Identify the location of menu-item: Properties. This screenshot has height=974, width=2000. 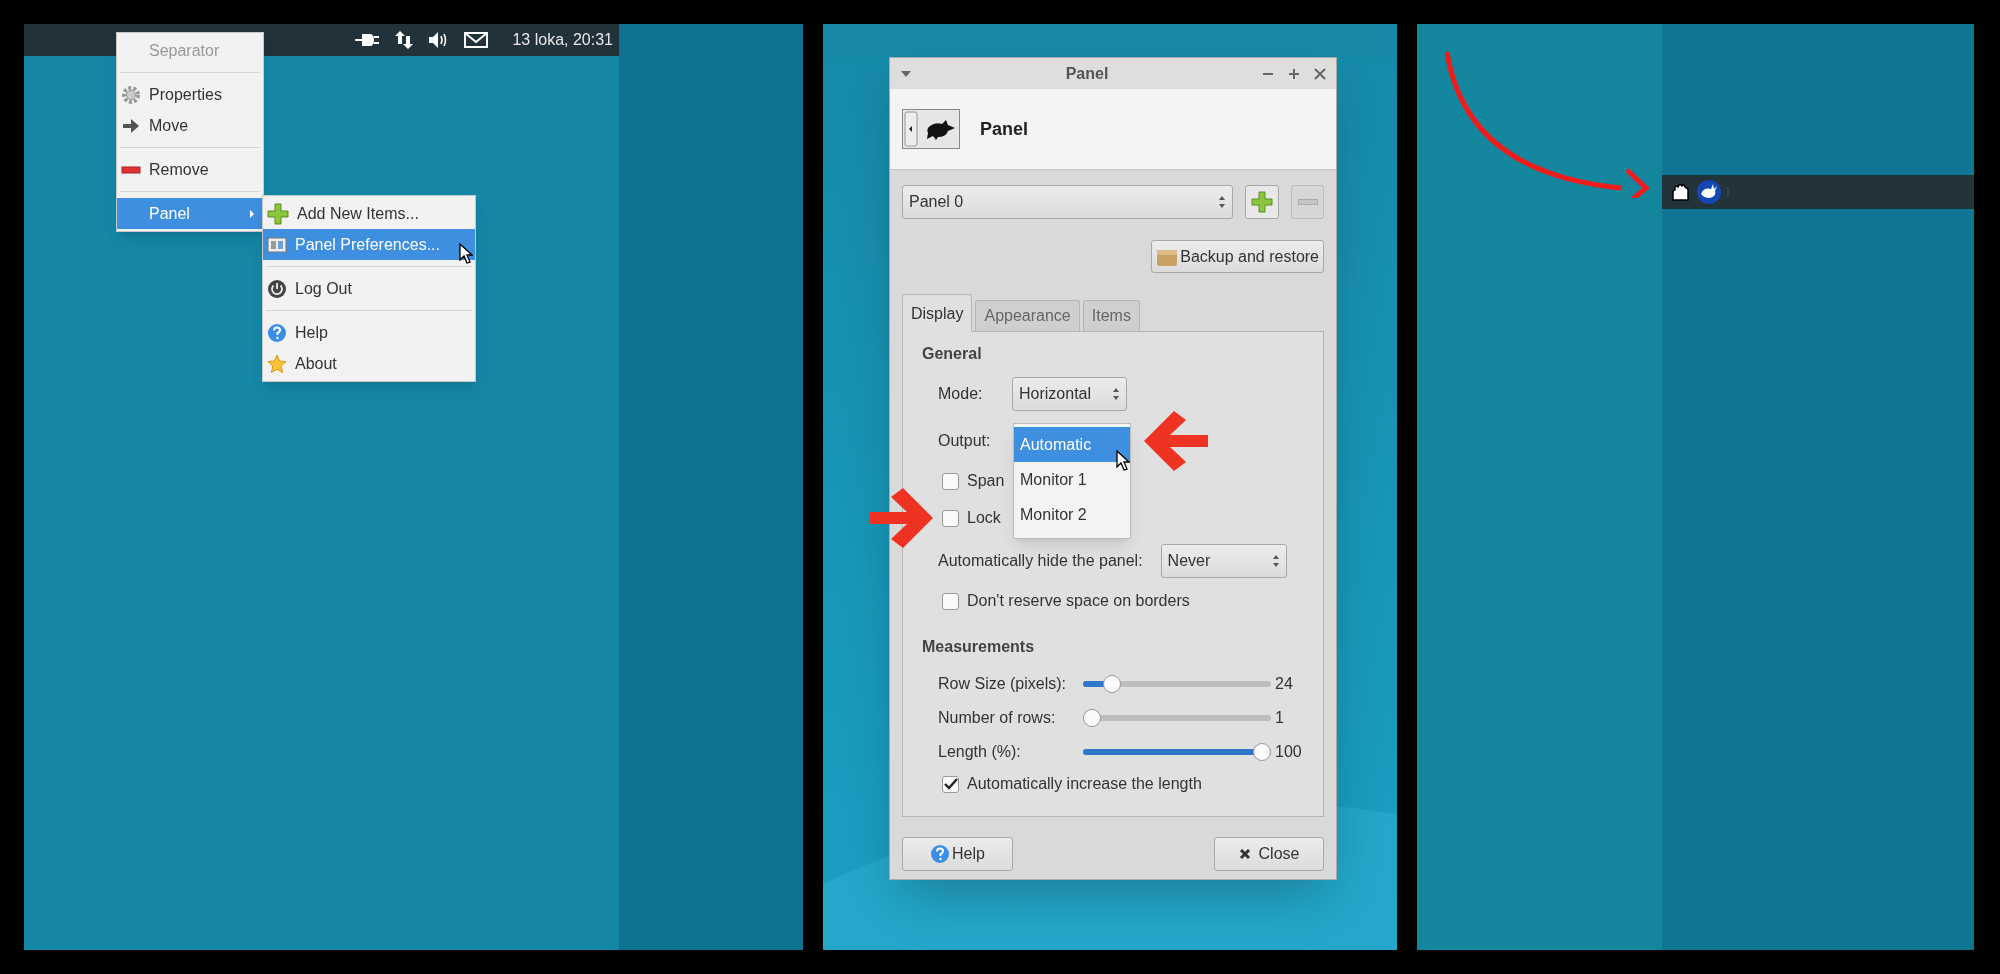
(190, 94).